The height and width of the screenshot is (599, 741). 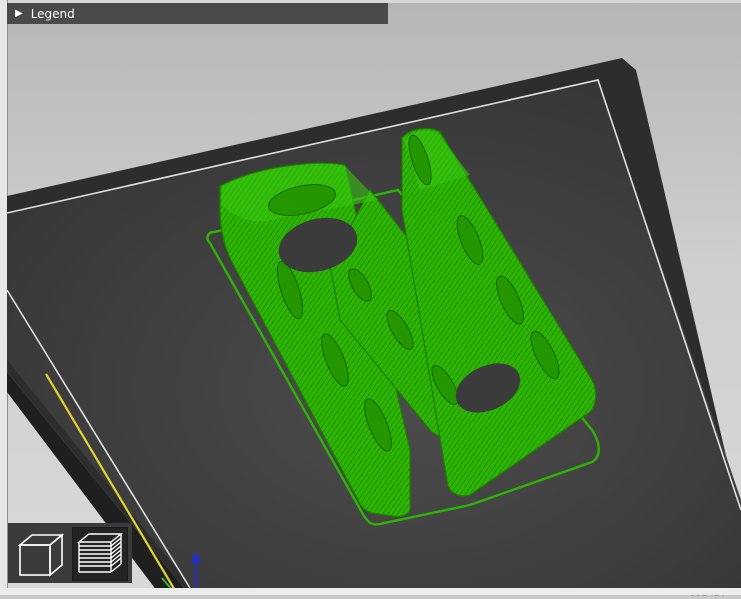 I want to click on layers-view-button, so click(x=100, y=554).